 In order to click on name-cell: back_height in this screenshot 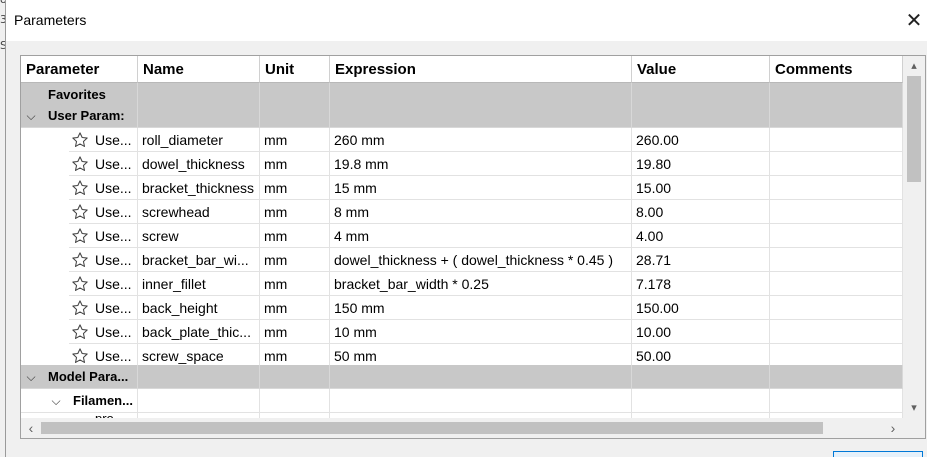, I will do `click(199, 308)`.